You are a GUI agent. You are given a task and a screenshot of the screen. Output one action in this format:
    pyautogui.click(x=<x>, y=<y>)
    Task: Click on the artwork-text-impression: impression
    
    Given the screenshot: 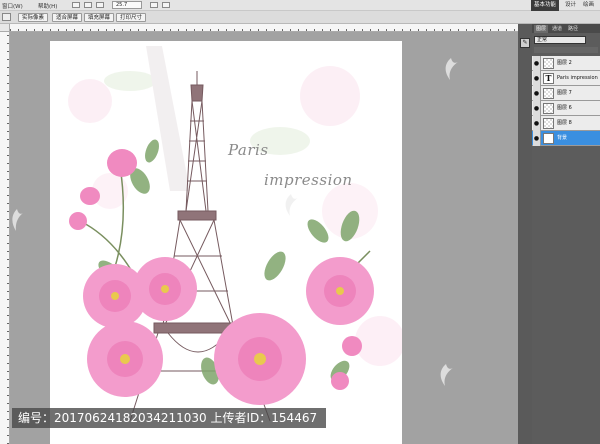 What is the action you would take?
    pyautogui.click(x=308, y=180)
    